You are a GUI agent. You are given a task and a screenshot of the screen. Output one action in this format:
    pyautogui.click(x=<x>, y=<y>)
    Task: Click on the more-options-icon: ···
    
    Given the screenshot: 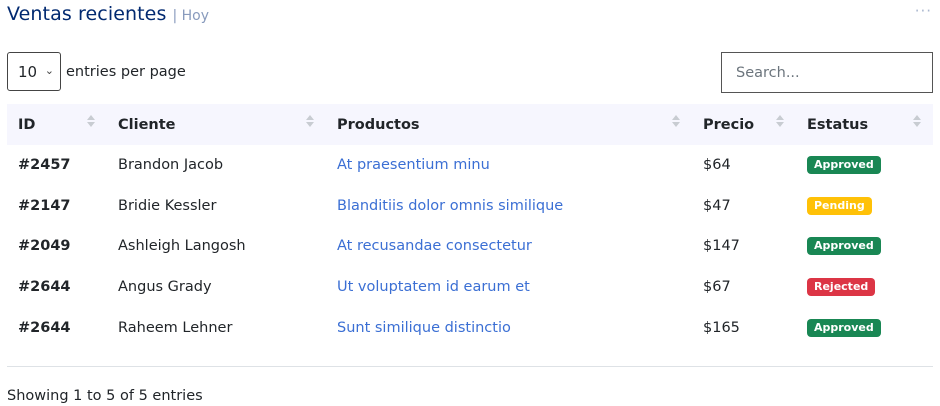 What is the action you would take?
    pyautogui.click(x=923, y=11)
    